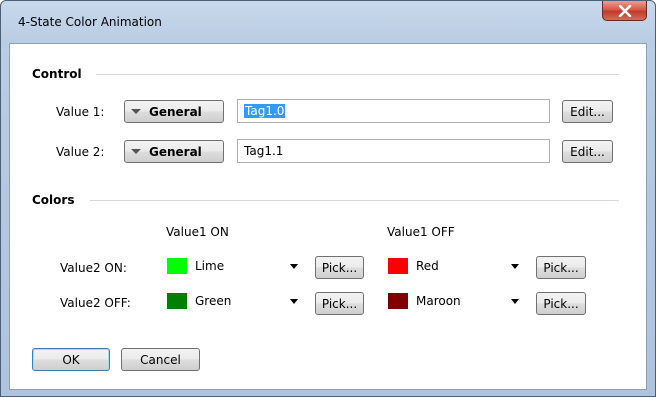 The image size is (656, 397). Describe the element at coordinates (80, 152) in the screenshot. I see `value2-label: Value 2:` at that location.